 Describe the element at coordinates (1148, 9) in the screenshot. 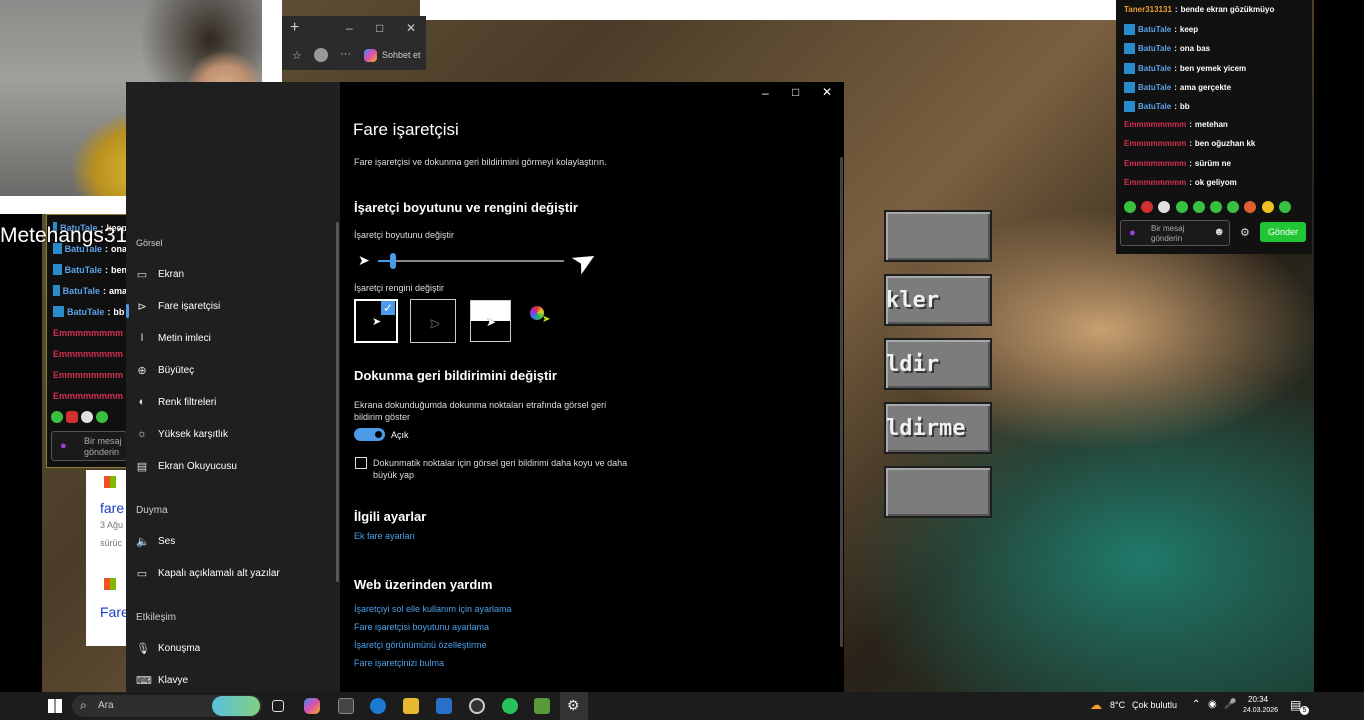

I see `chat-username: Taner313131` at that location.